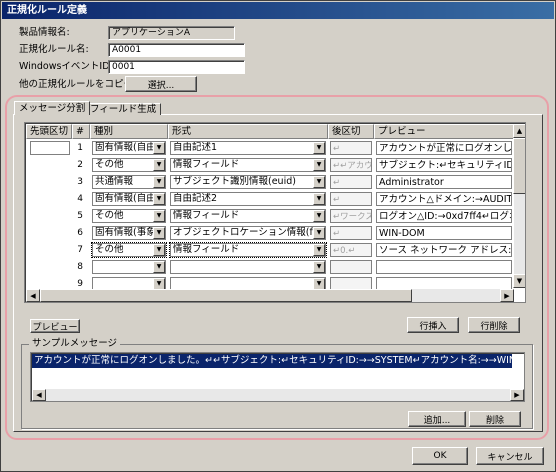  I want to click on ok-button: OK, so click(440, 456).